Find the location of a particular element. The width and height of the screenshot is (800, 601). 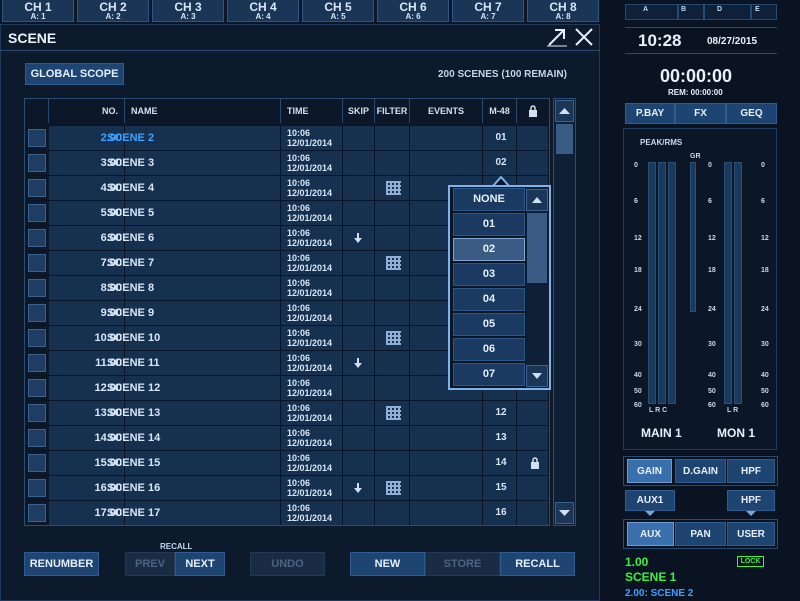

pbay-button: P.BAY is located at coordinates (650, 113).